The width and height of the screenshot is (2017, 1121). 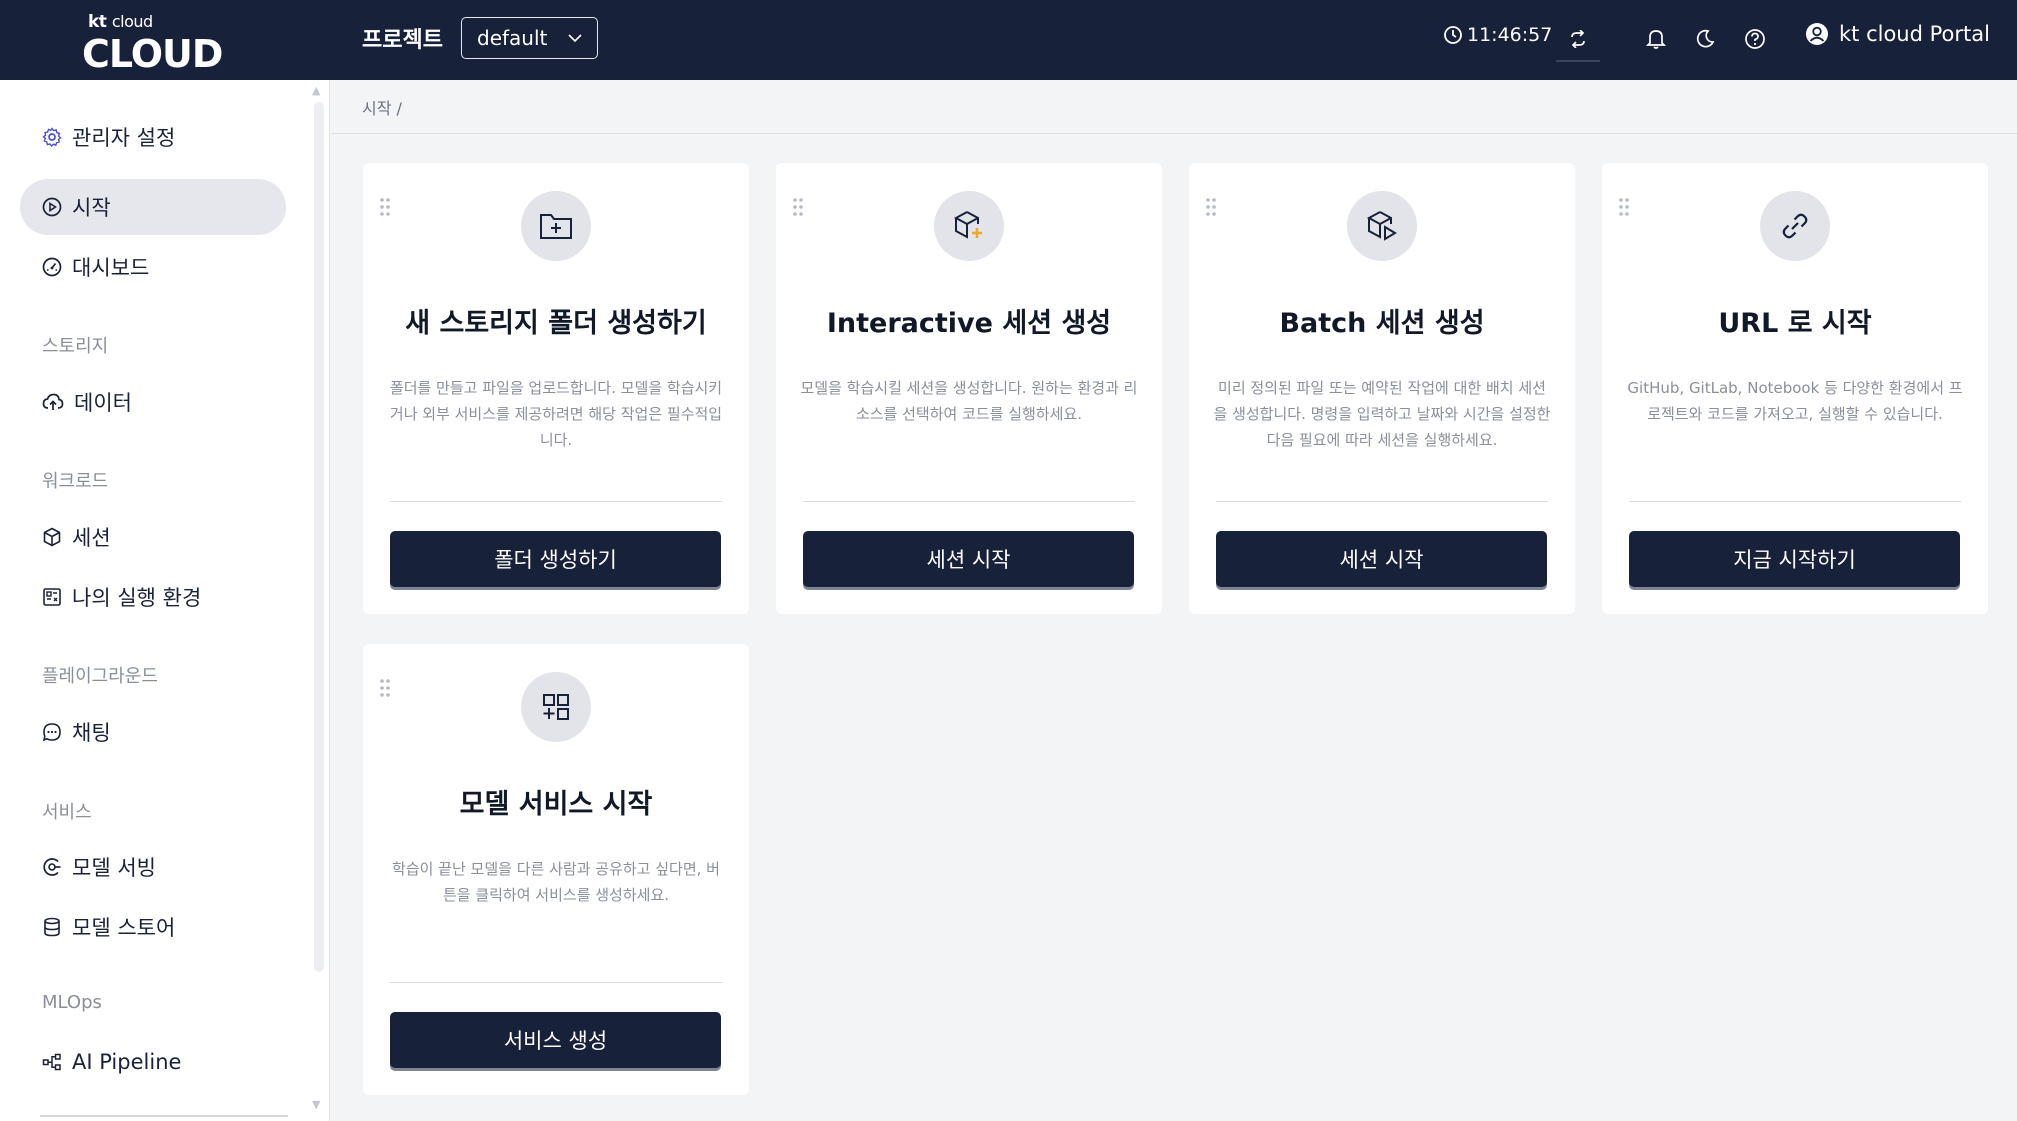 What do you see at coordinates (1453, 35) in the screenshot?
I see `clock-icon` at bounding box center [1453, 35].